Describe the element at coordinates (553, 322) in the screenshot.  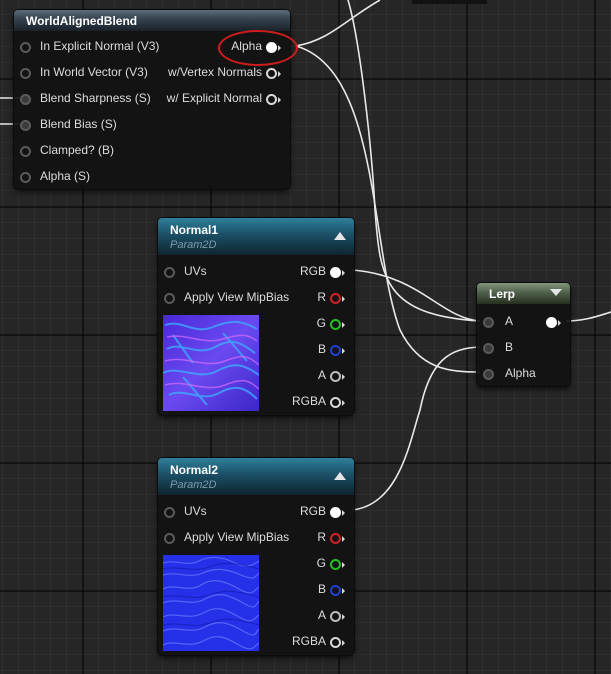
I see `lerp-output-pin` at that location.